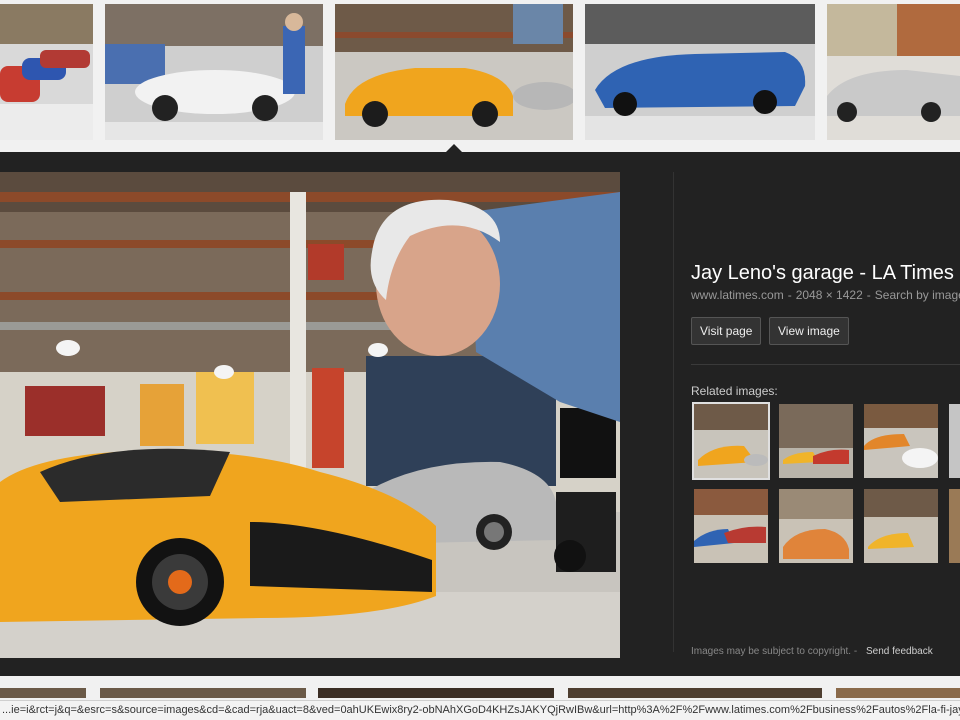 This screenshot has width=960, height=720. What do you see at coordinates (809, 331) in the screenshot?
I see `view-image-button: View image` at bounding box center [809, 331].